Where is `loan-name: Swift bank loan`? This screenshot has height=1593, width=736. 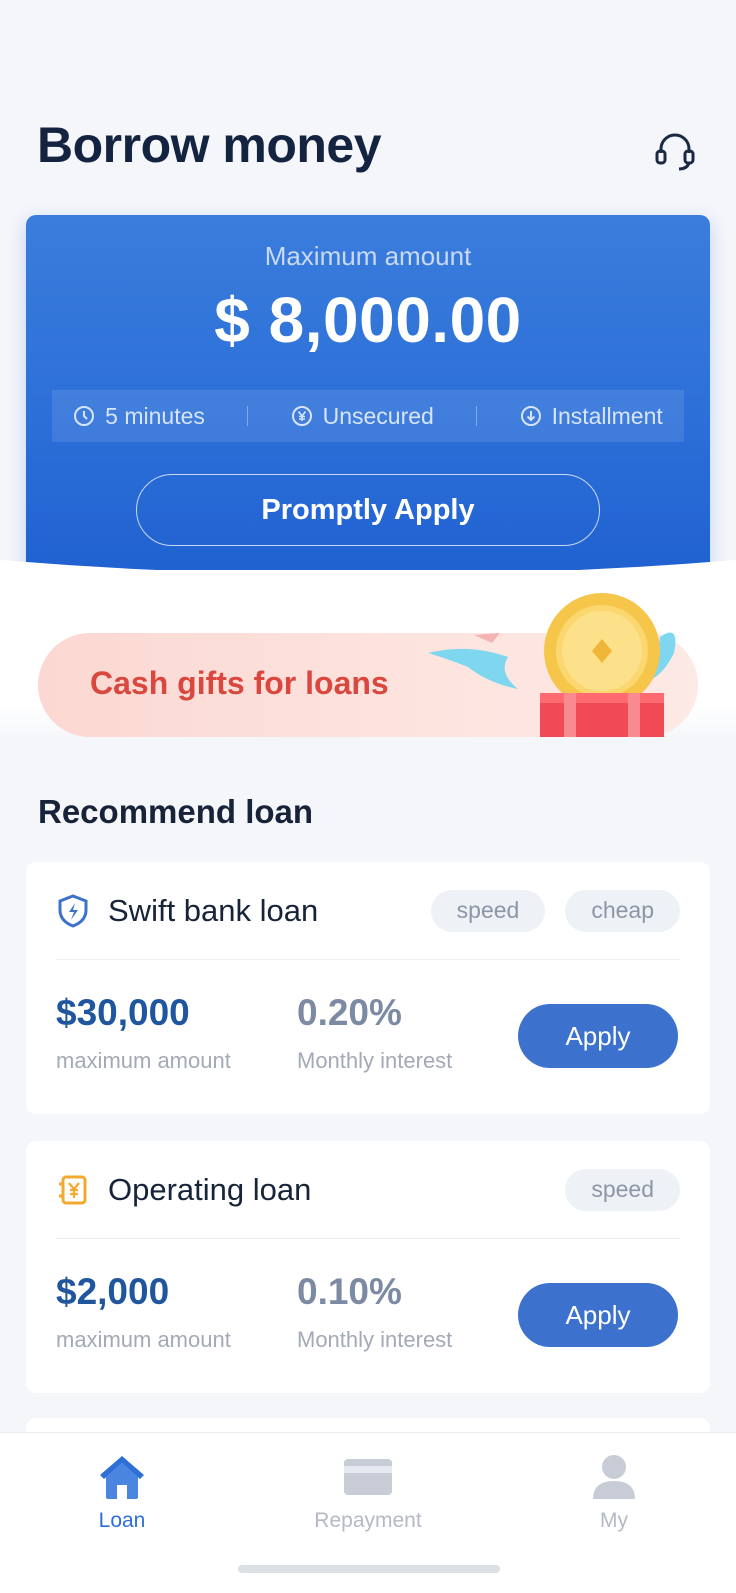 loan-name: Swift bank loan is located at coordinates (213, 910).